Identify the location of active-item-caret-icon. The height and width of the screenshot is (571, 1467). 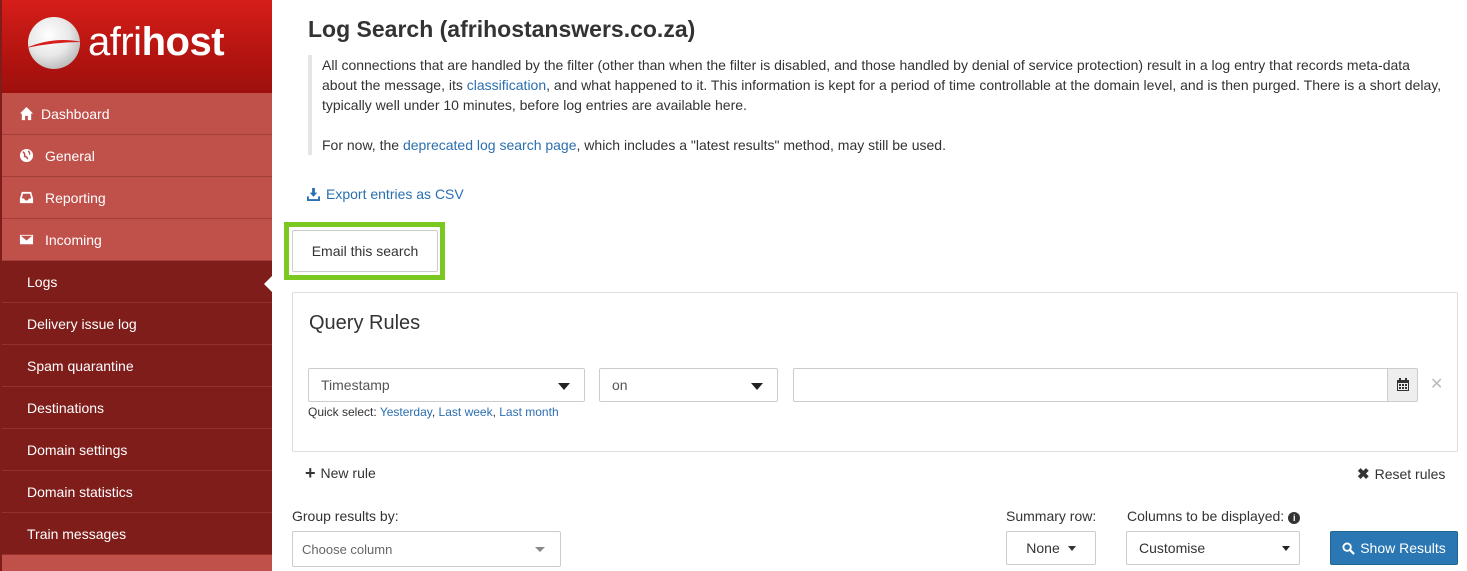
(268, 284).